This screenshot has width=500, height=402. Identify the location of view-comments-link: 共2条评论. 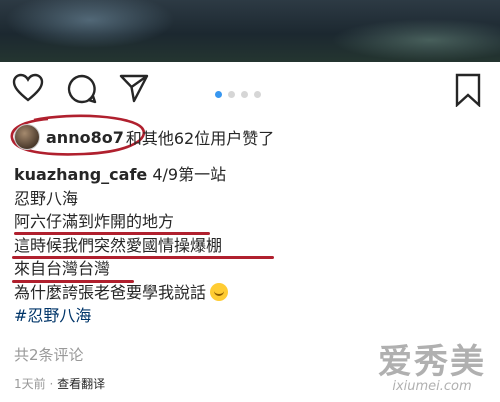
(49, 354).